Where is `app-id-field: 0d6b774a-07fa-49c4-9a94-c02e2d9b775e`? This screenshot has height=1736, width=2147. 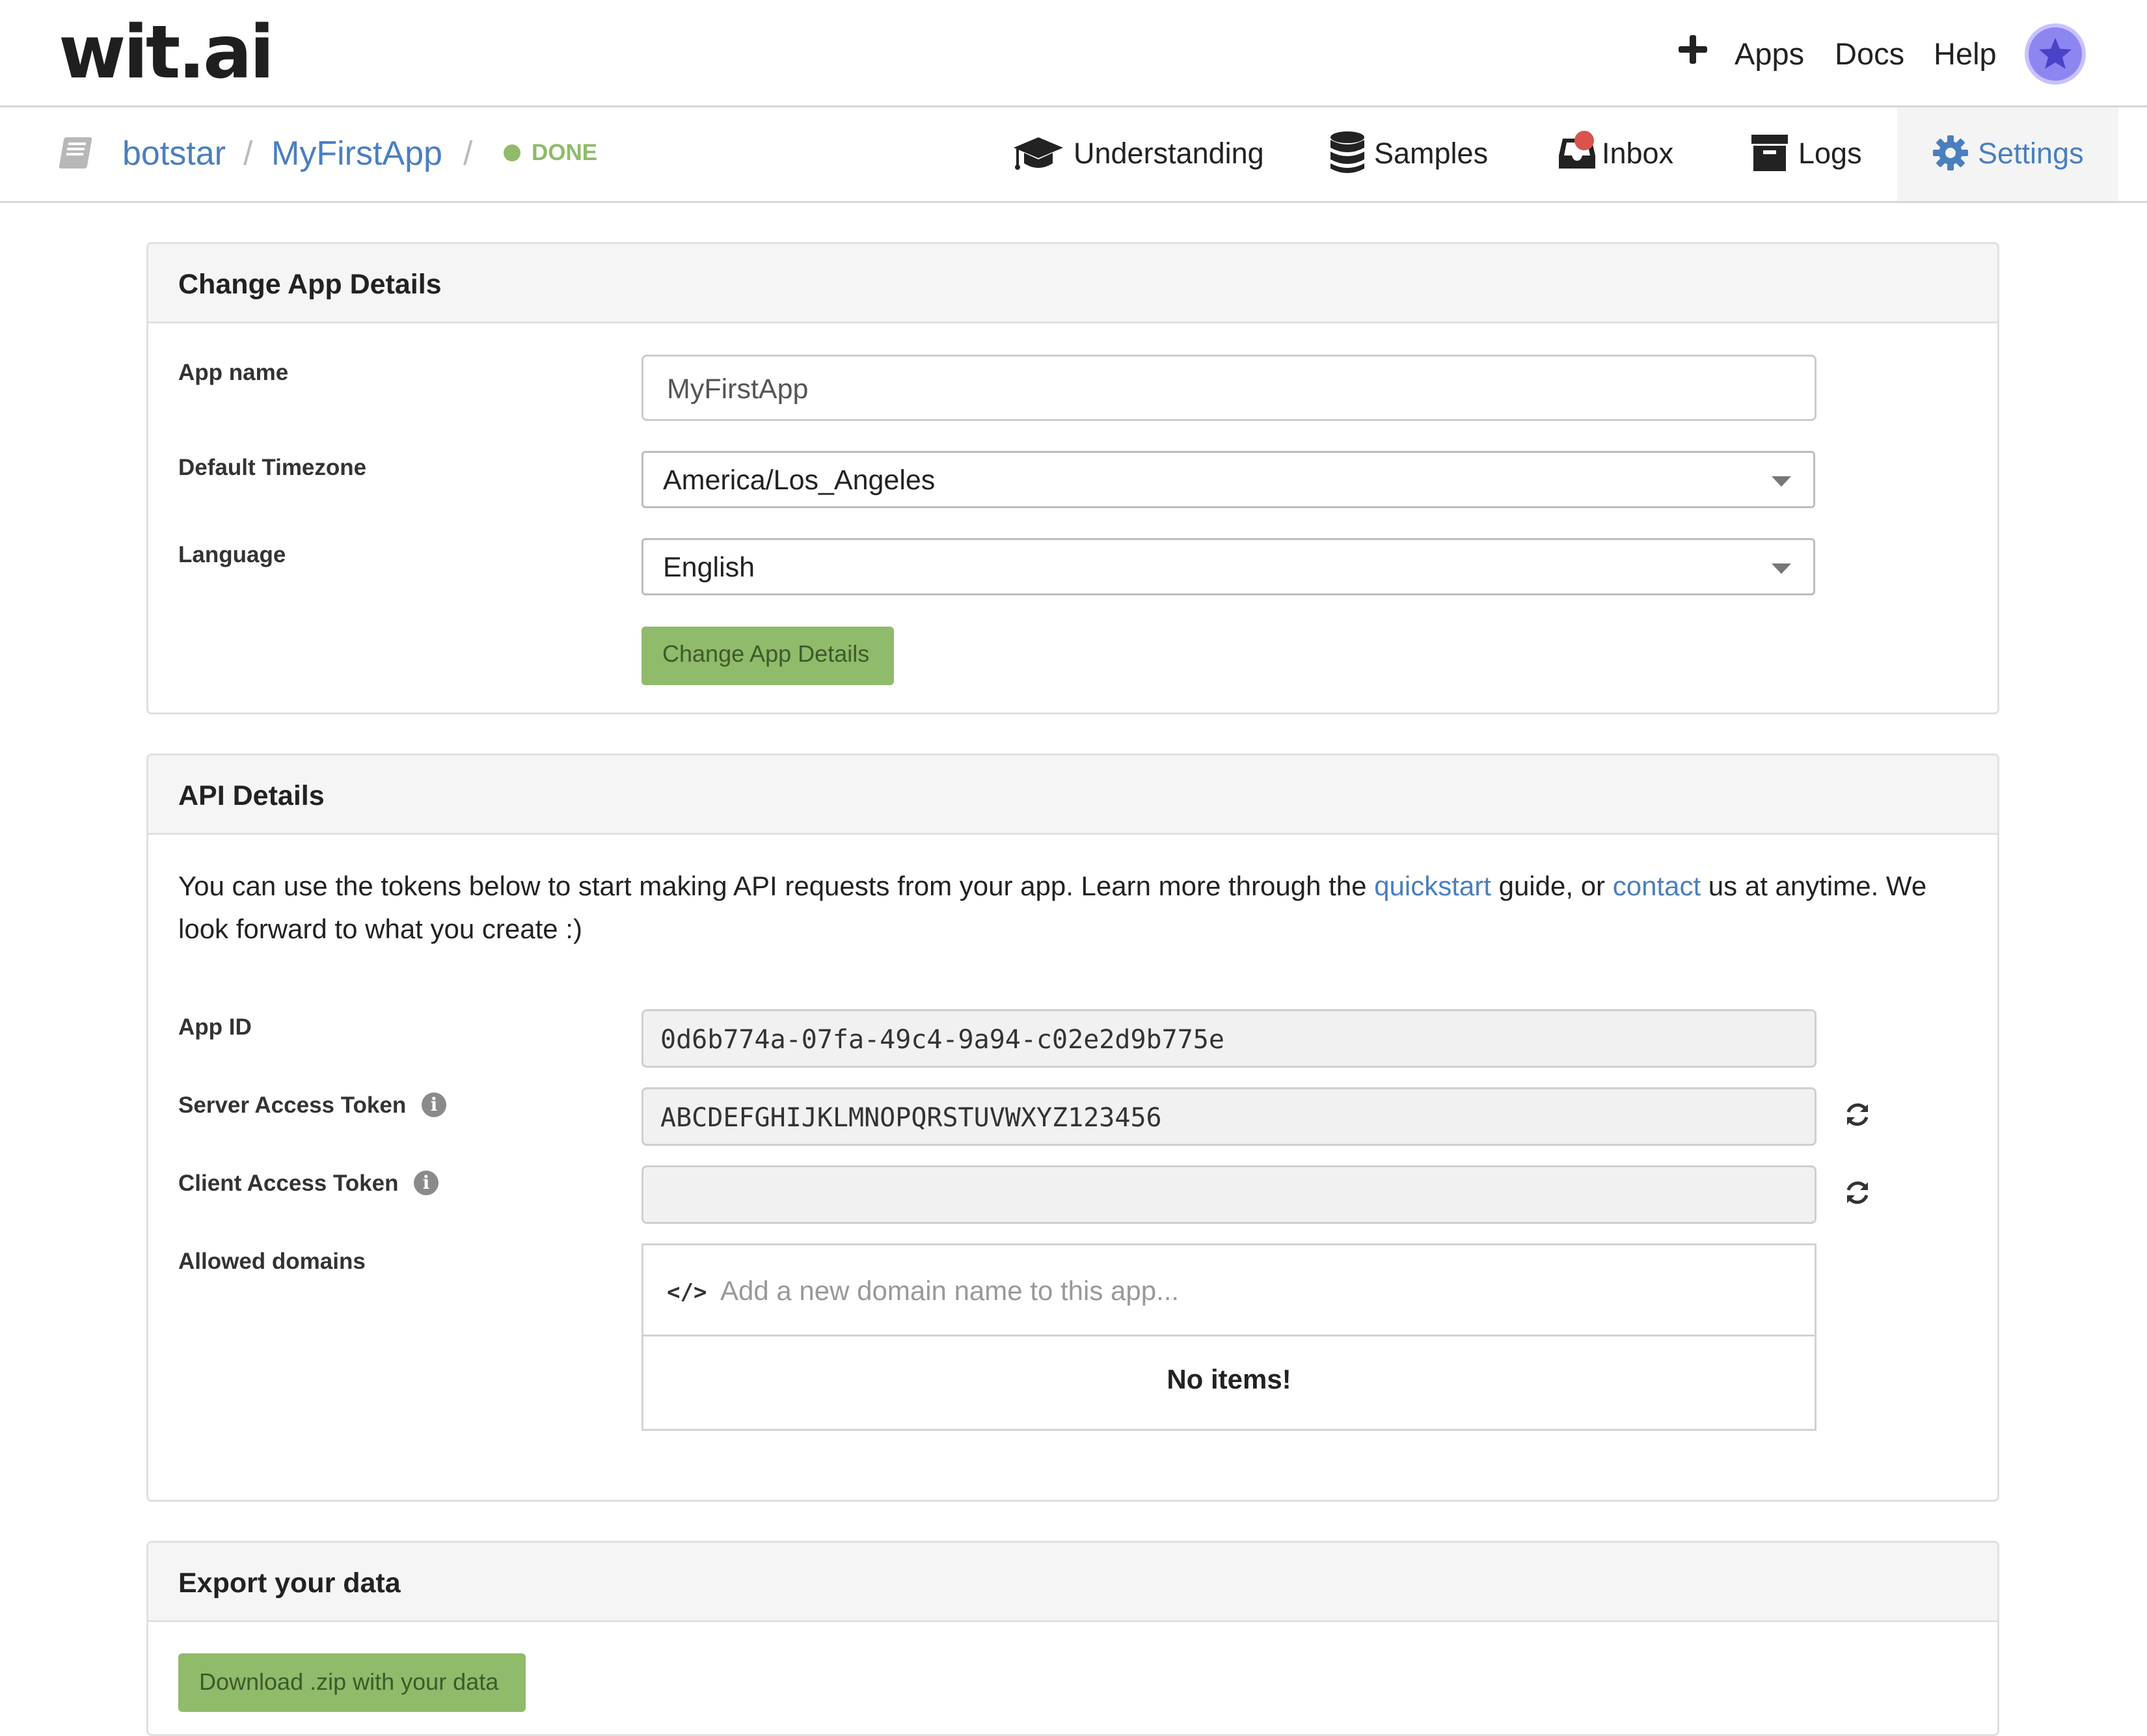 app-id-field: 0d6b774a-07fa-49c4-9a94-c02e2d9b775e is located at coordinates (1228, 1039).